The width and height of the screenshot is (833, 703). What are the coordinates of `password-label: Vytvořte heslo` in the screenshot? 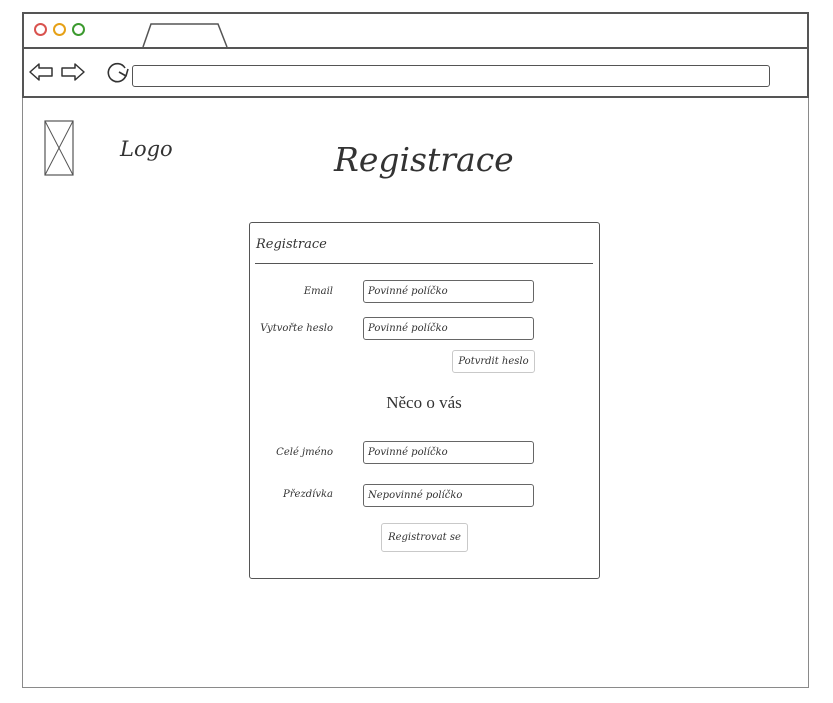 It's located at (296, 328).